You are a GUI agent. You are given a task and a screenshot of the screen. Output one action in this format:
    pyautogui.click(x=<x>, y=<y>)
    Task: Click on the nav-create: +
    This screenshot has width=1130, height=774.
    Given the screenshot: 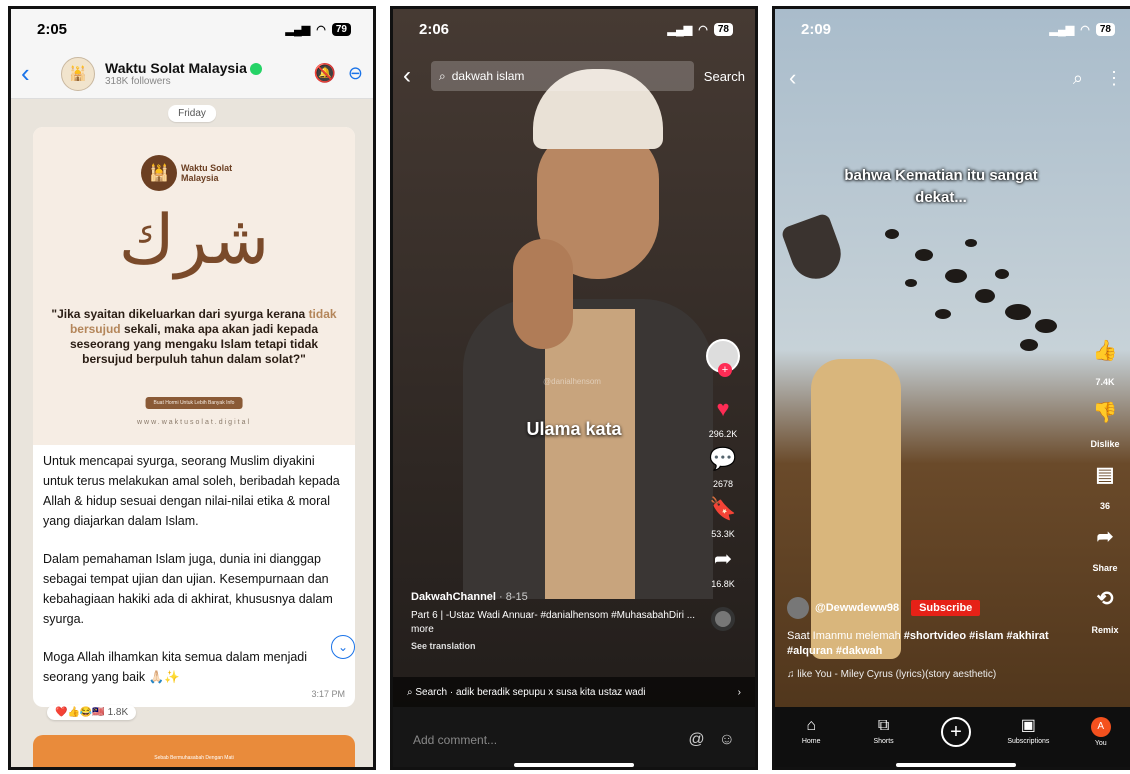 What is the action you would take?
    pyautogui.click(x=956, y=732)
    